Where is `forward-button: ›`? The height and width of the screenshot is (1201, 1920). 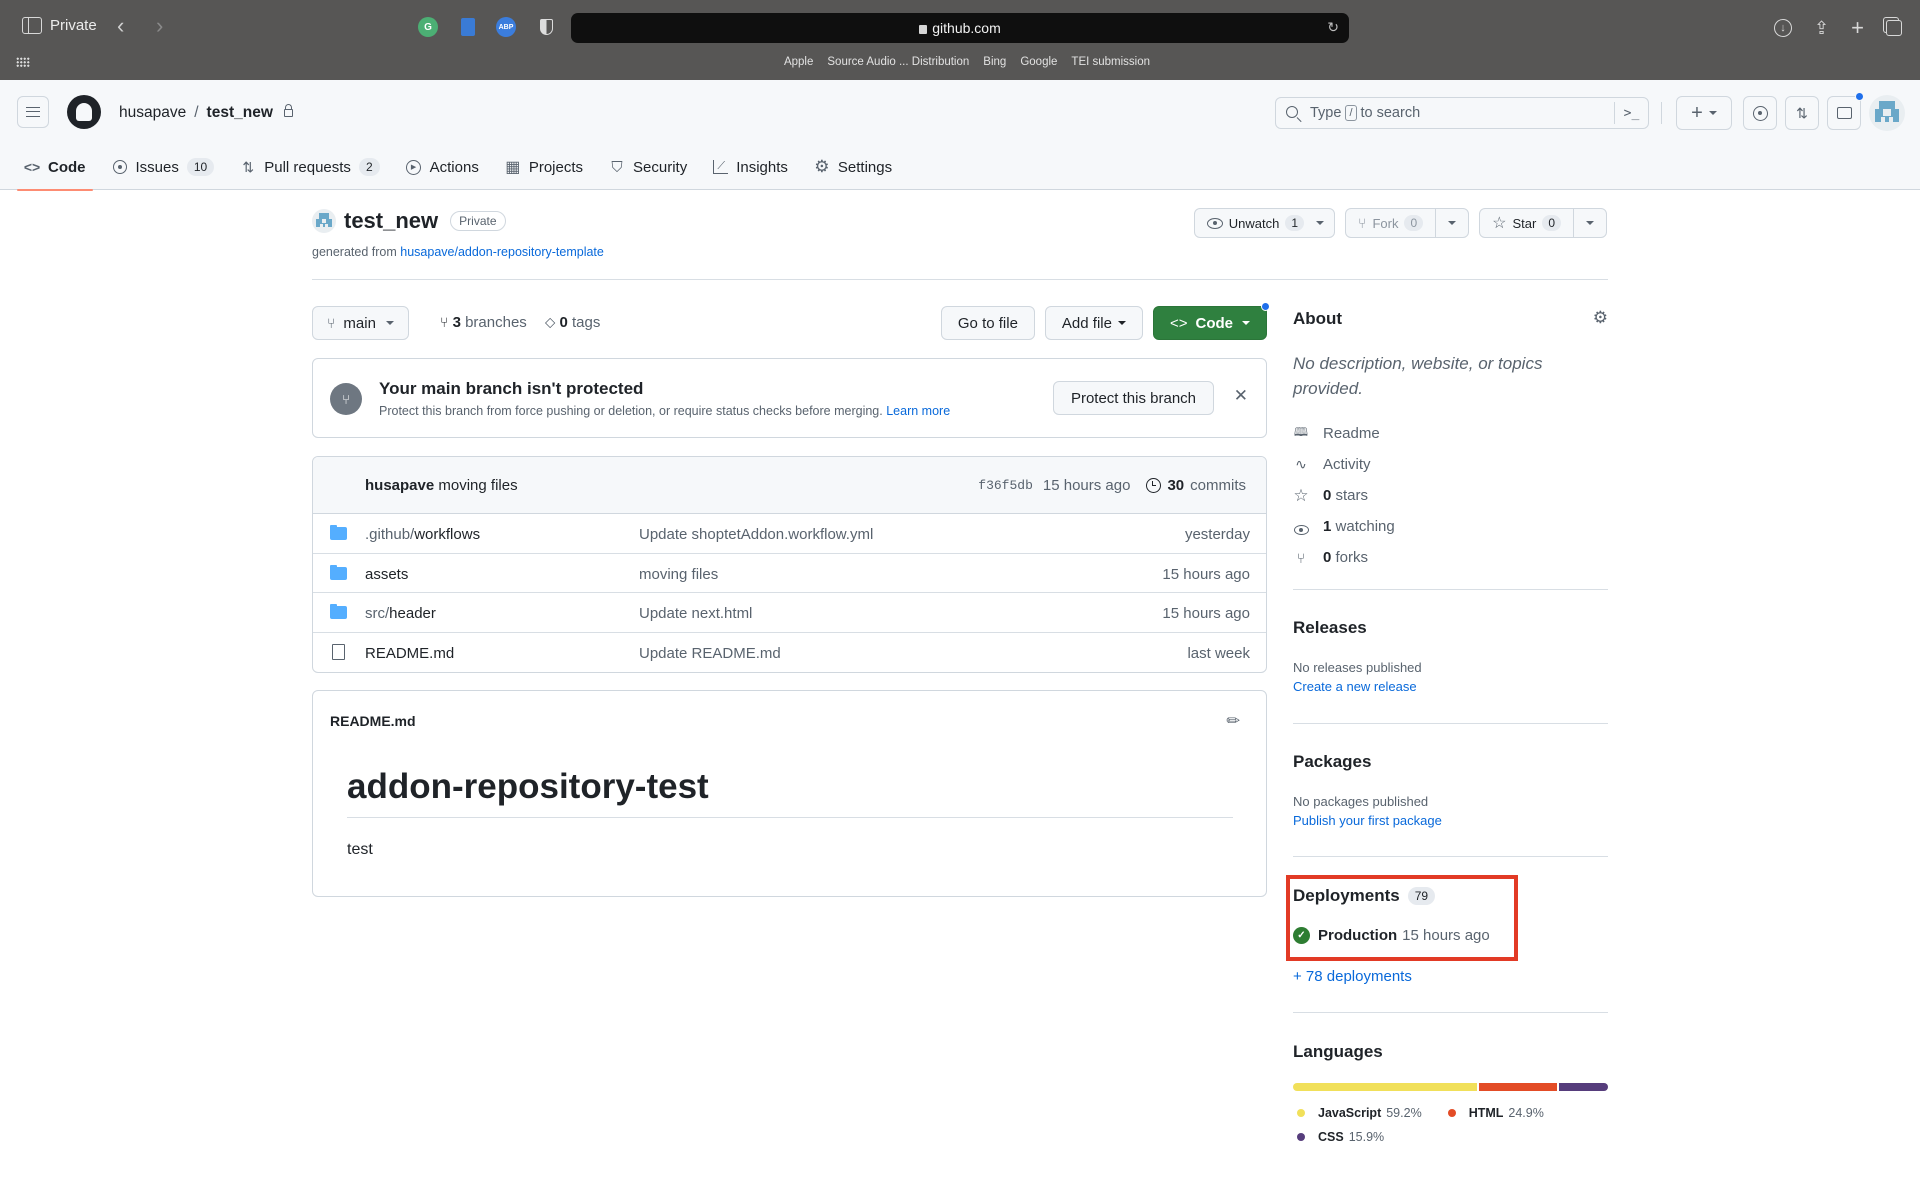 forward-button: › is located at coordinates (159, 26).